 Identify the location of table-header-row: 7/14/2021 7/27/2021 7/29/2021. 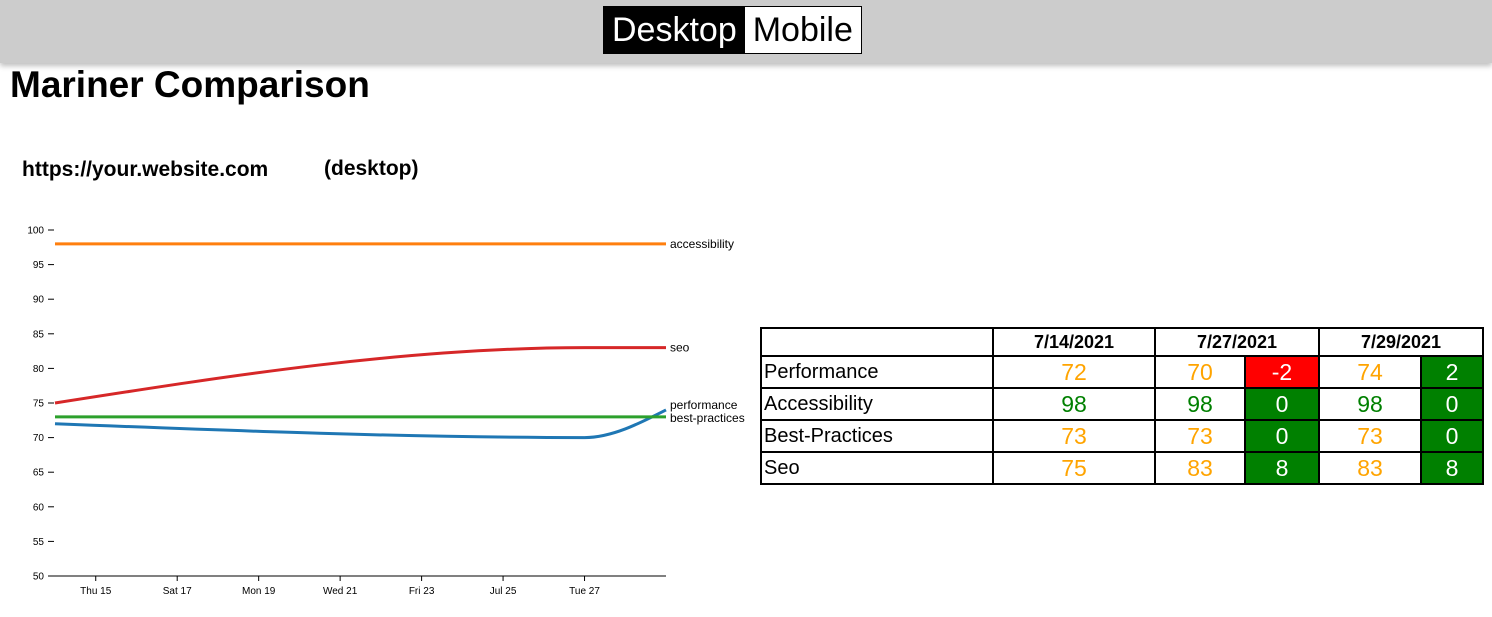
(1122, 342).